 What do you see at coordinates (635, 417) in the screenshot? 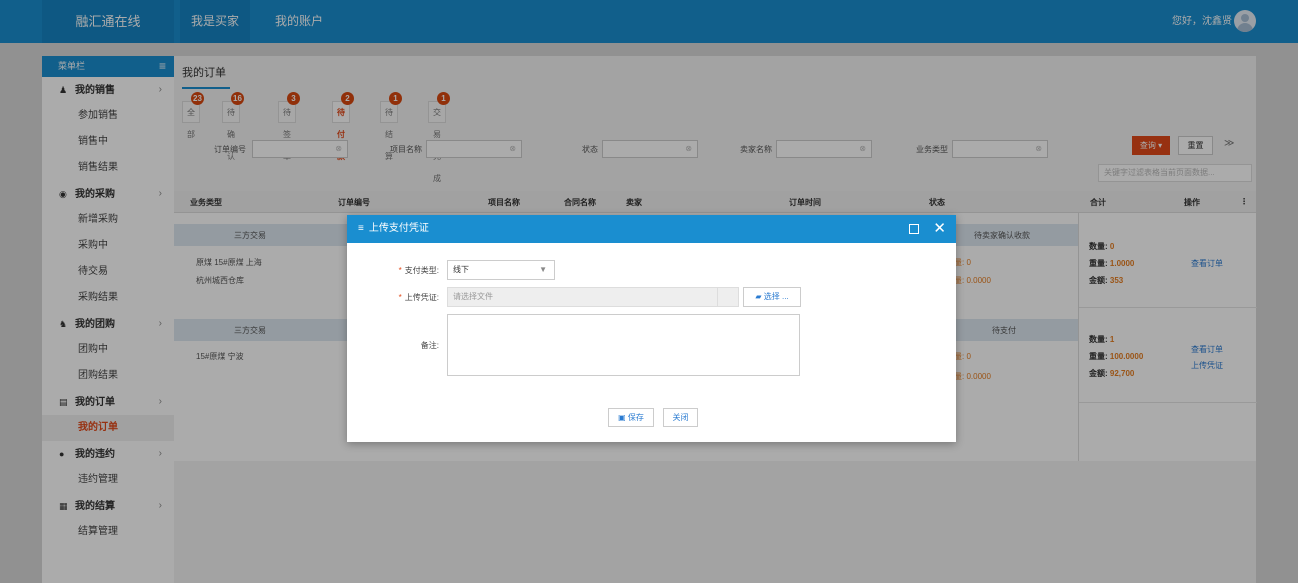
I see `save-label: 保存` at bounding box center [635, 417].